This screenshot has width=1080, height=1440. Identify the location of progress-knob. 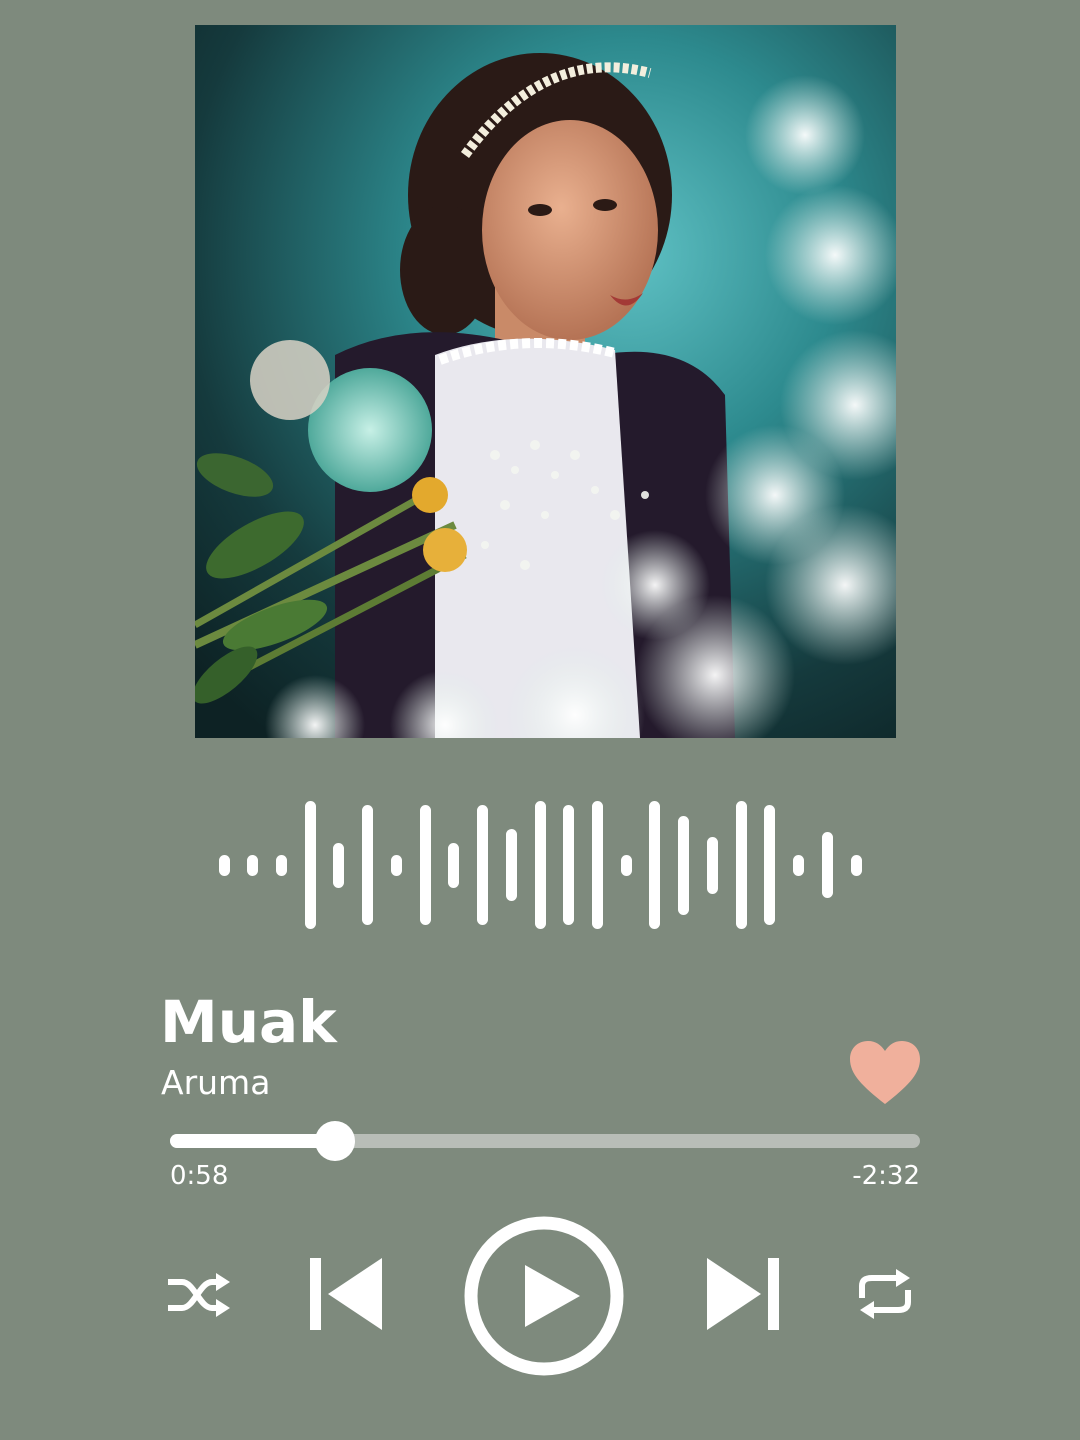
(335, 1141).